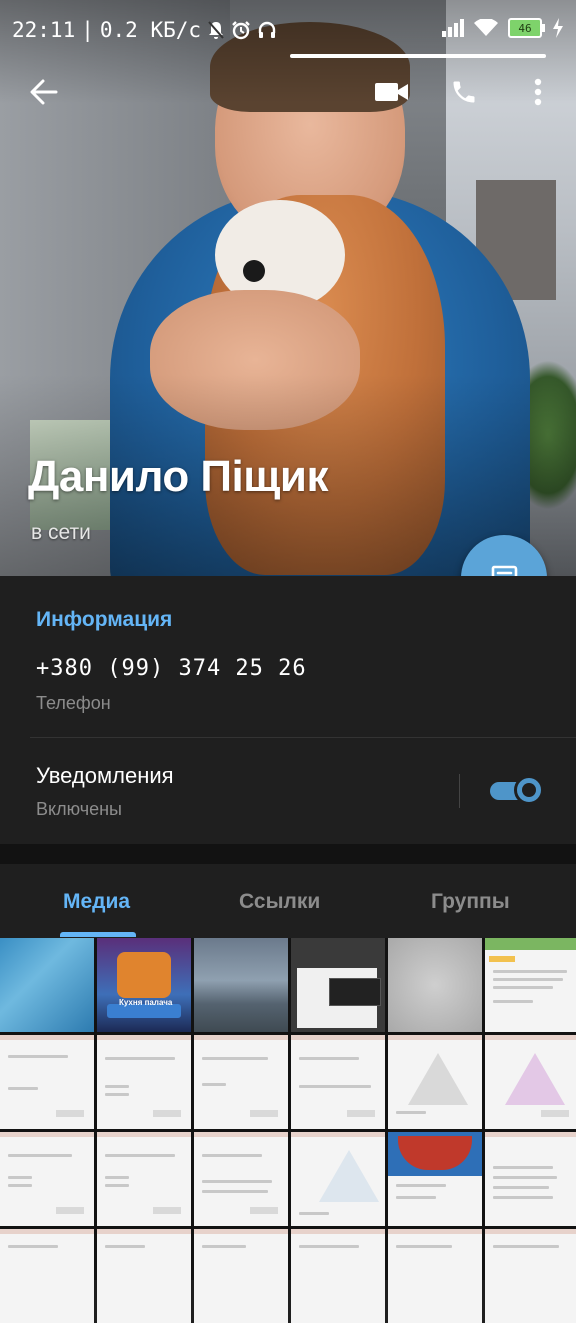  I want to click on info-section-title: Информация, so click(104, 619).